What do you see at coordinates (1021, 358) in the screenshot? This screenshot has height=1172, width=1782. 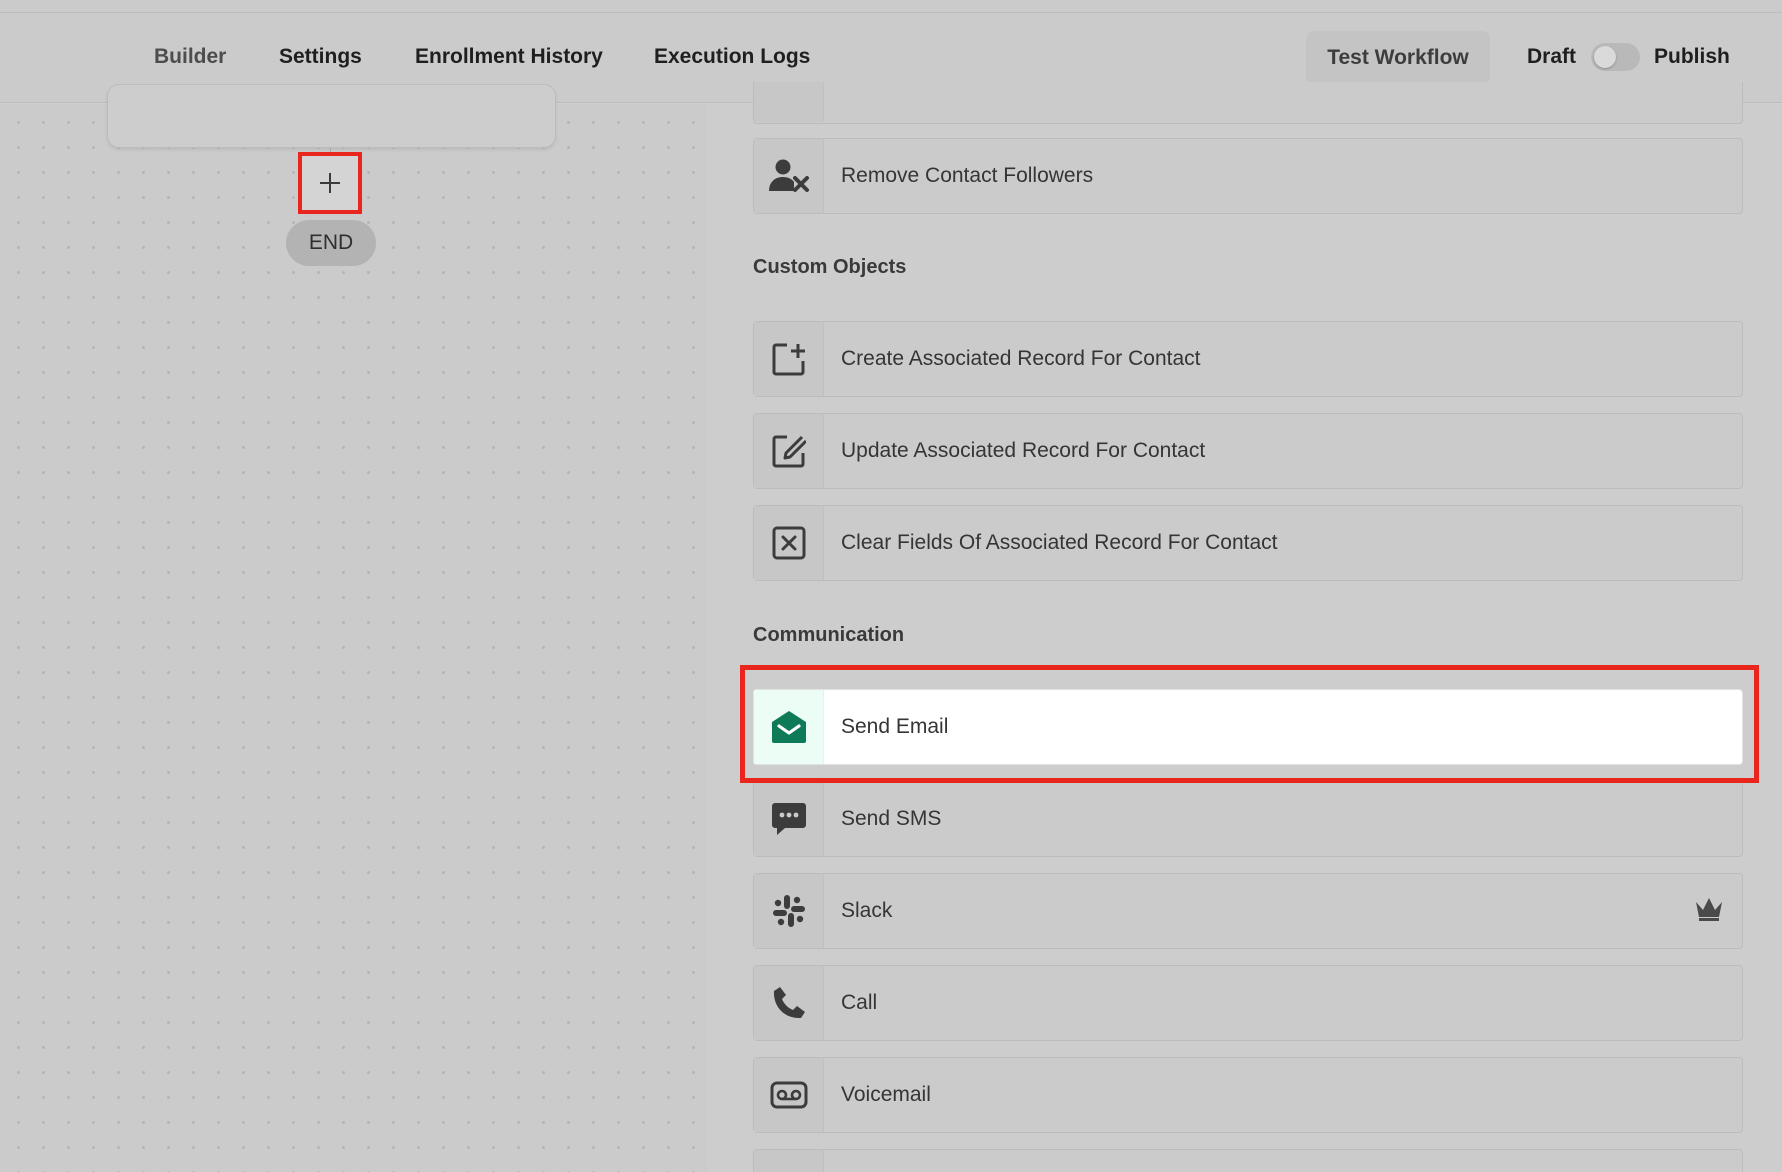 I see `action-label: Create Associated Record For Contact` at bounding box center [1021, 358].